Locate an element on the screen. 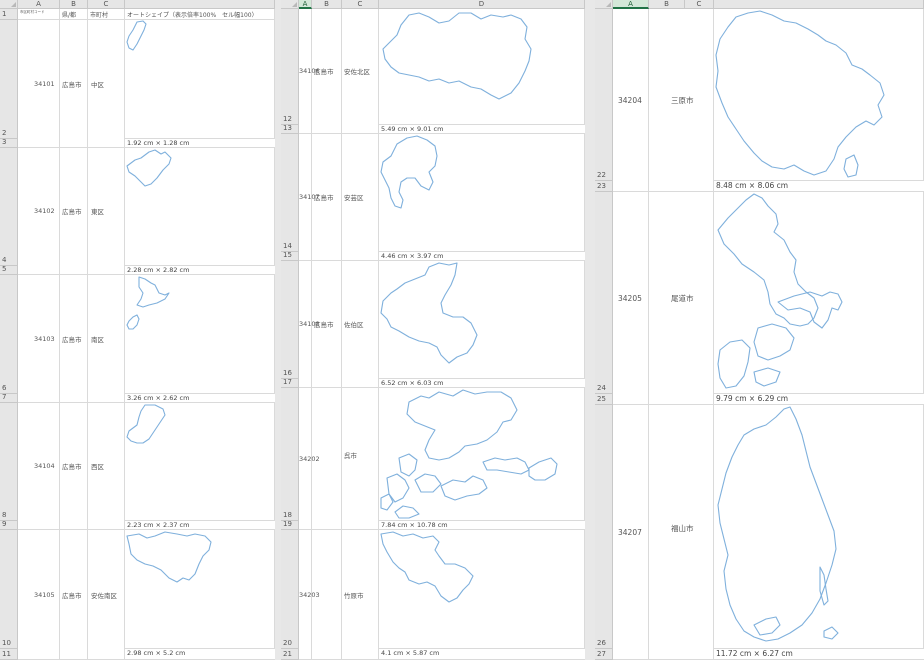  header-cell-code: 市区町村コード is located at coordinates (39, 14).